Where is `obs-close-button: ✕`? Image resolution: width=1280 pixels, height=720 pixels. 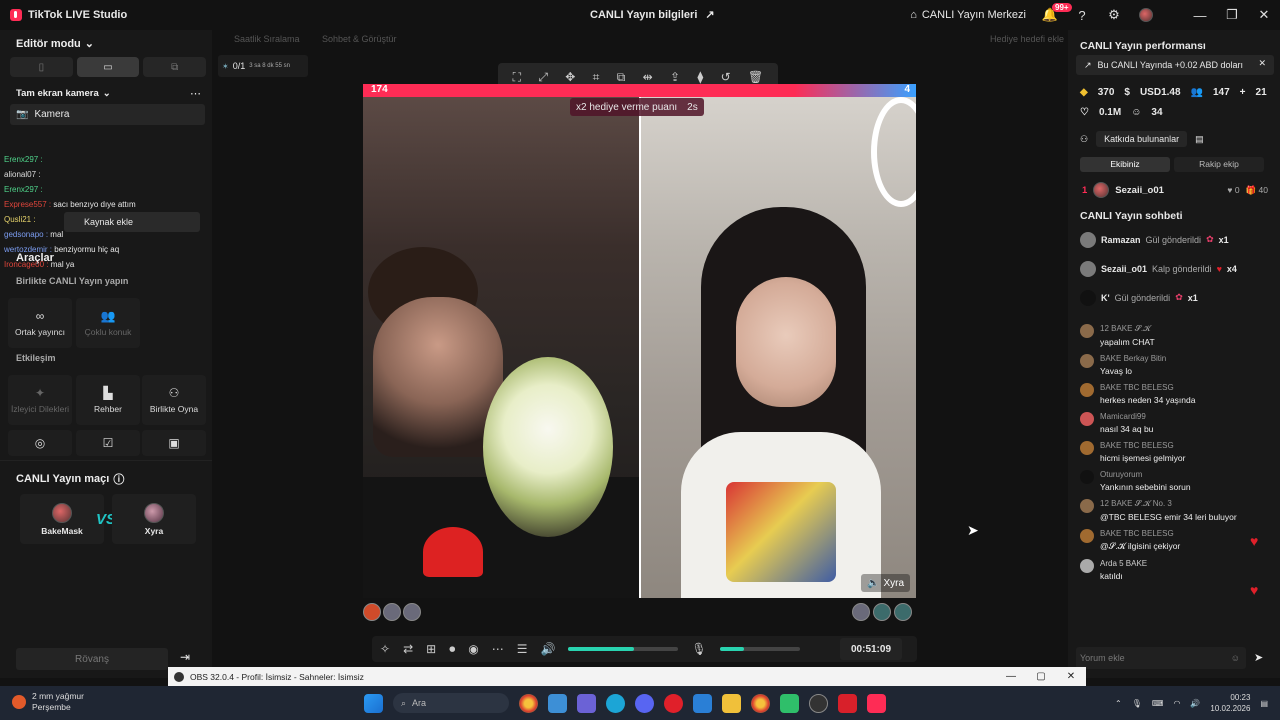
obs-close-button: ✕ is located at coordinates (1071, 676).